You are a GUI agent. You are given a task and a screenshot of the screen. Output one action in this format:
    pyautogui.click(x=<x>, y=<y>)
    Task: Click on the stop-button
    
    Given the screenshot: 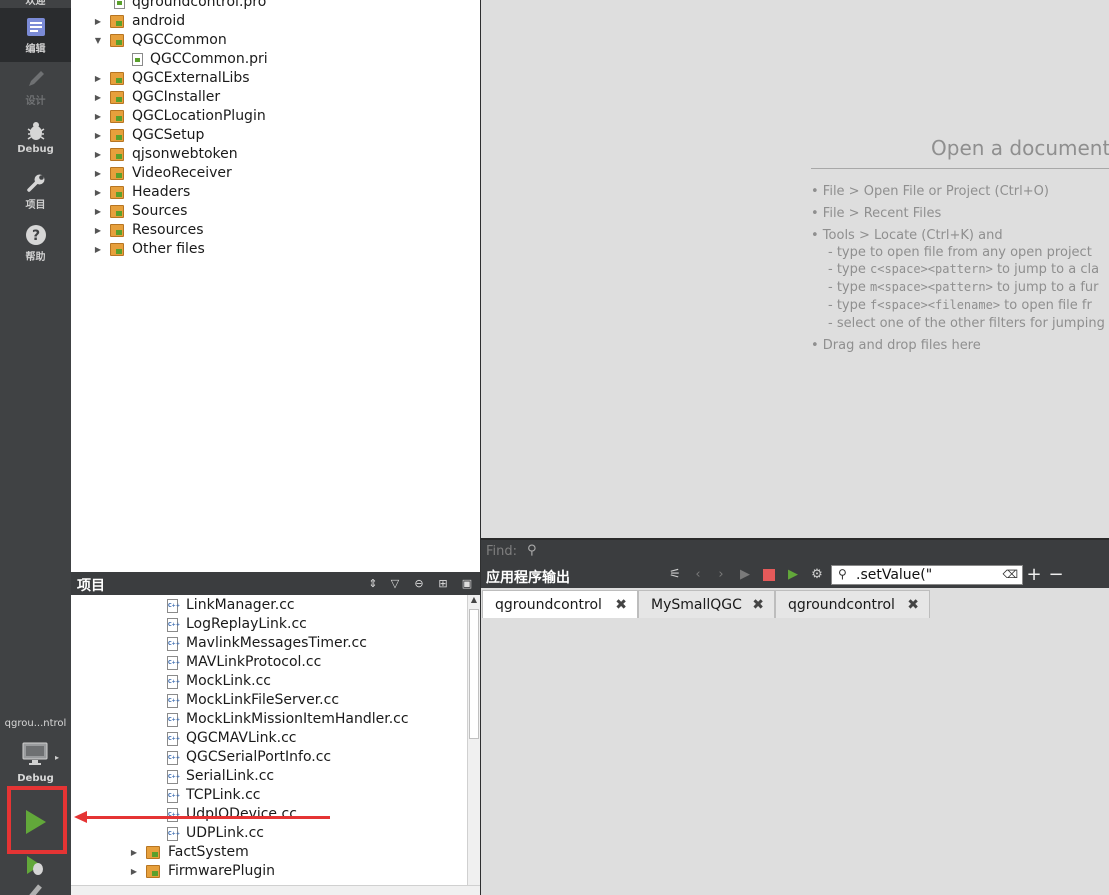 What is the action you would take?
    pyautogui.click(x=769, y=575)
    